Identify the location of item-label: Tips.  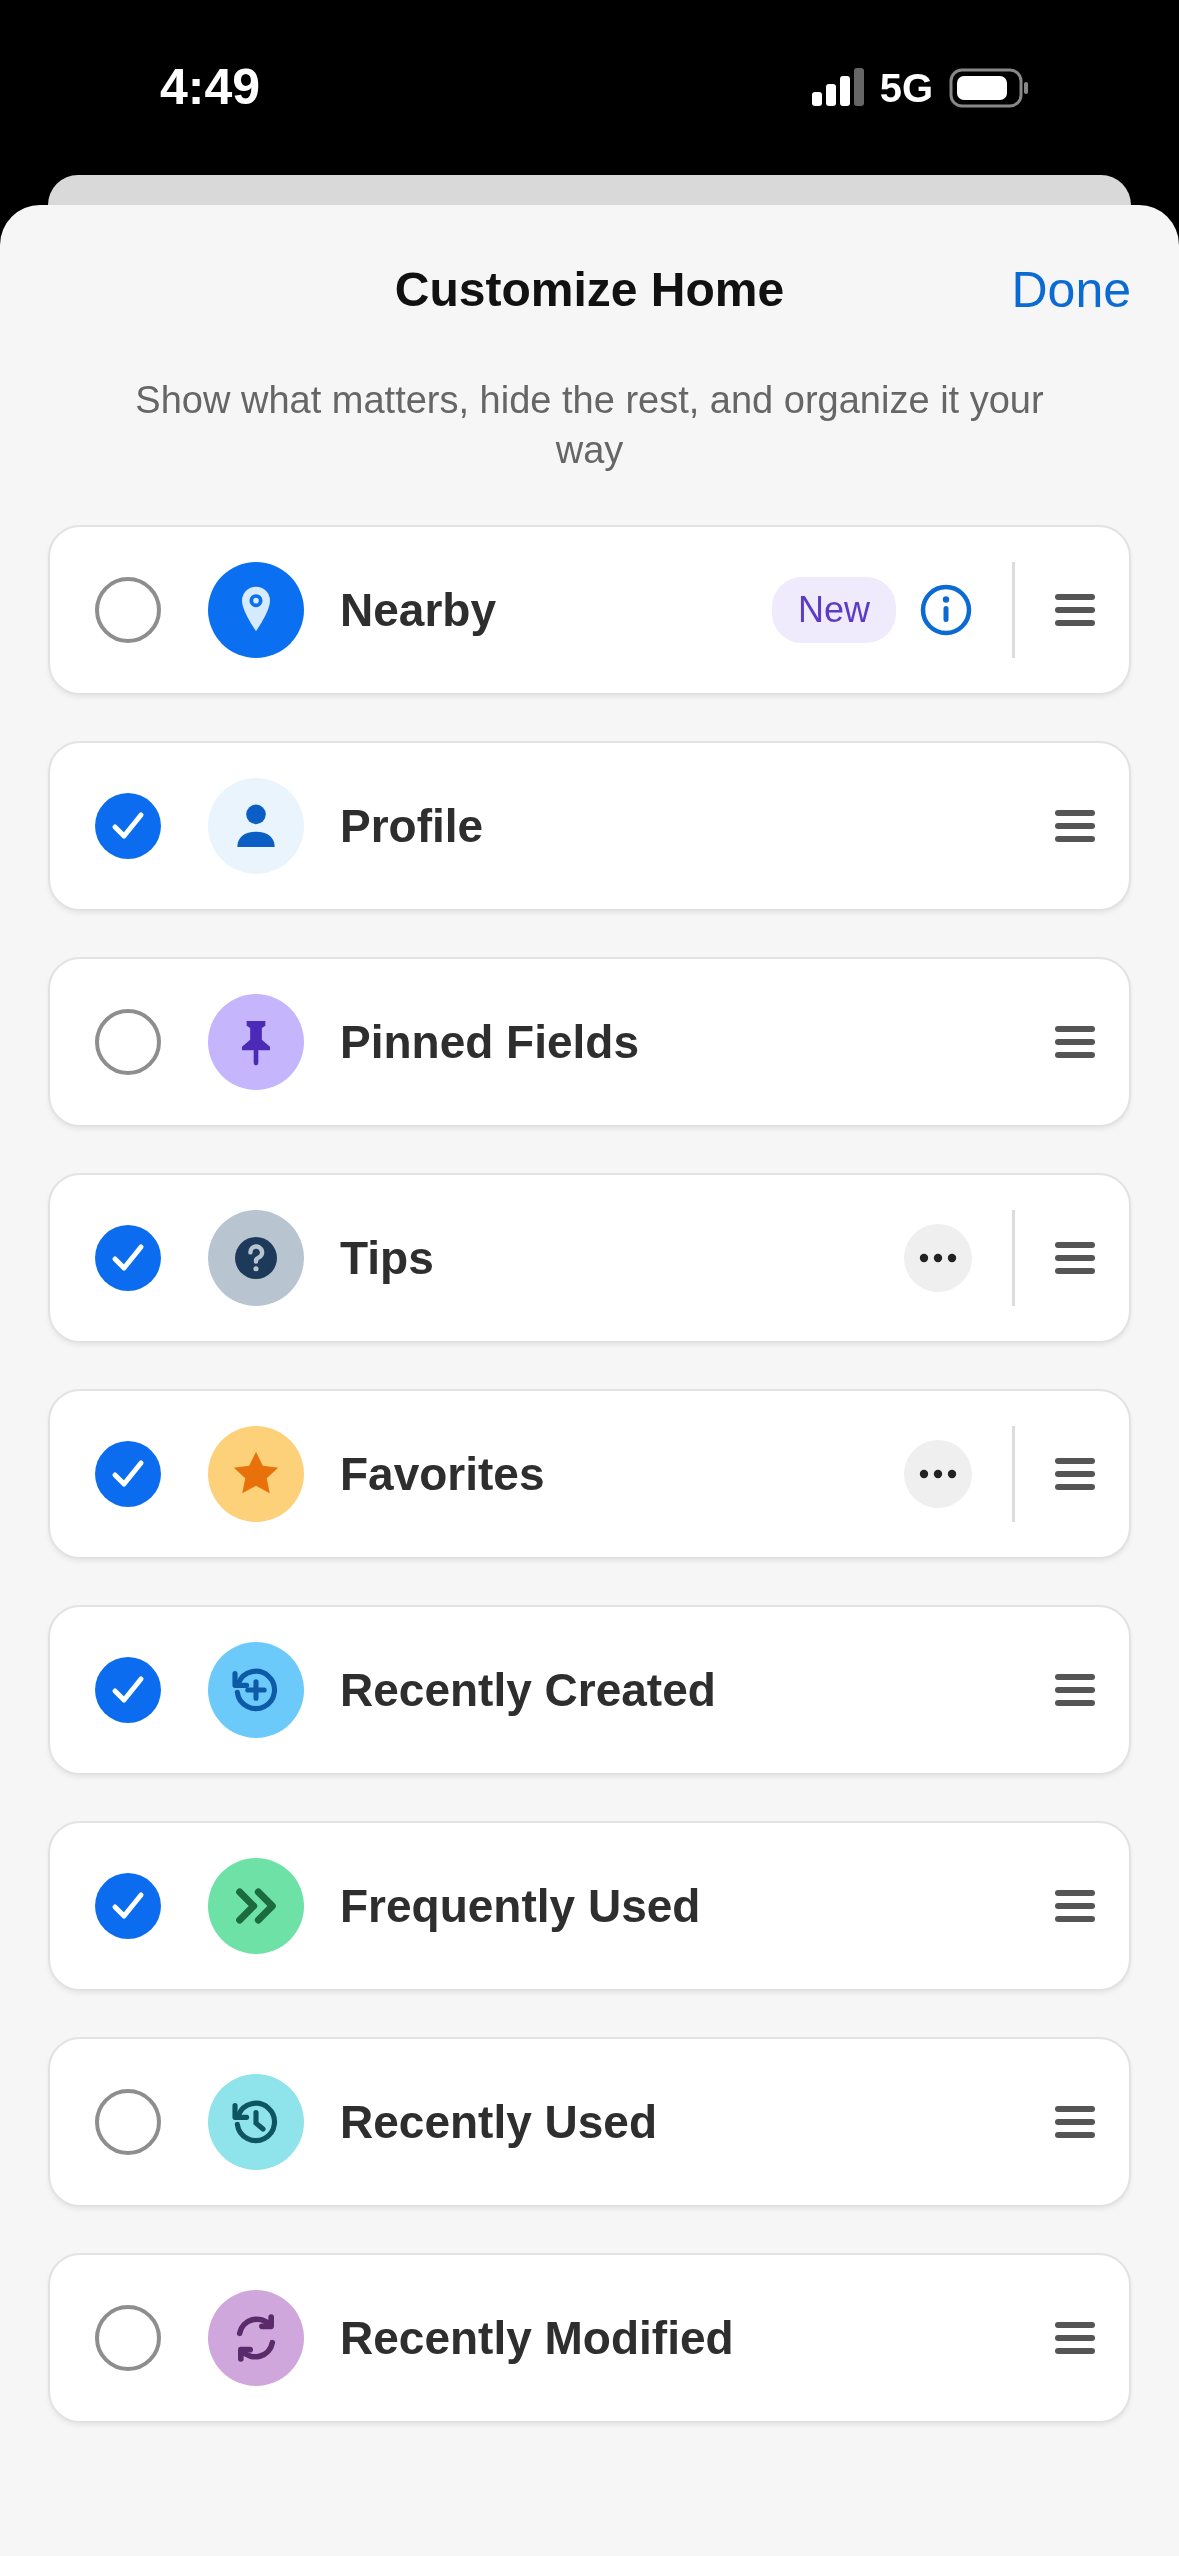
(387, 1258).